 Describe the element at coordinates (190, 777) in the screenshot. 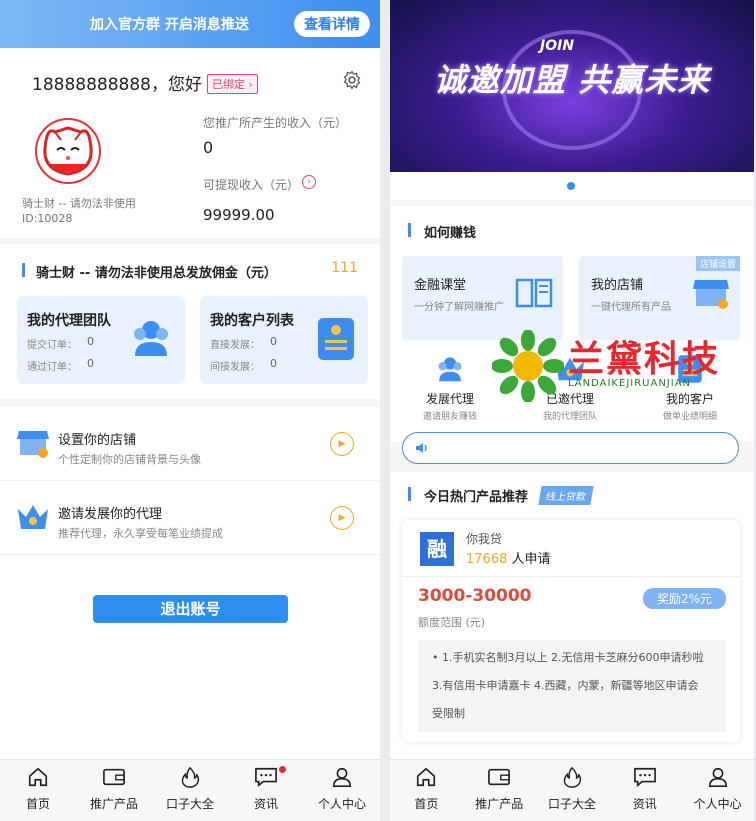

I see `flame-icon` at that location.